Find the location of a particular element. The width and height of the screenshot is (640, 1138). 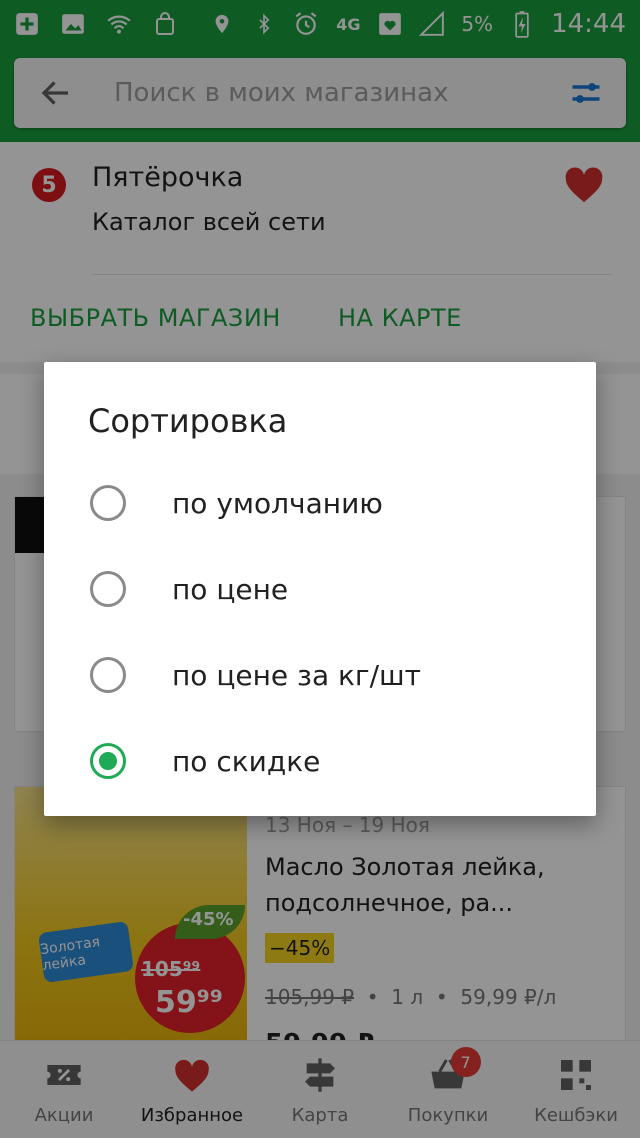

sort-option-default: по умолчанию is located at coordinates (320, 503).